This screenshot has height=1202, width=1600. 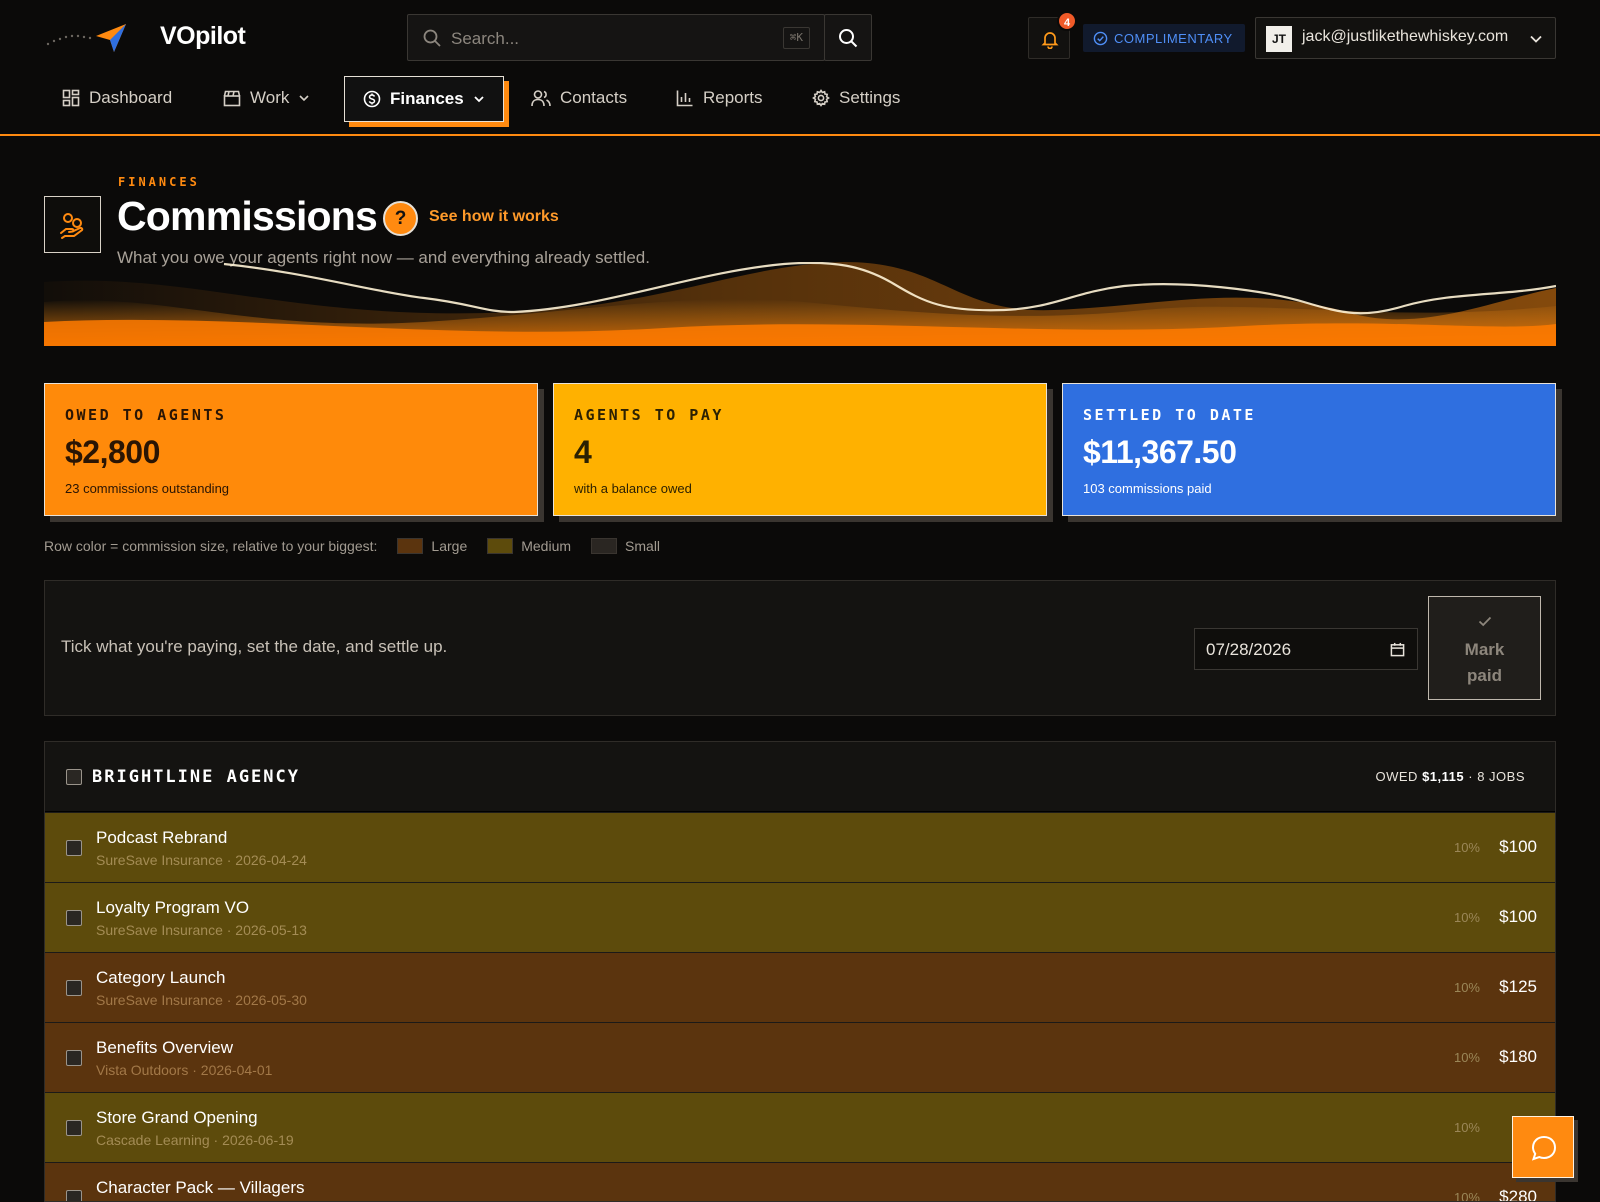 I want to click on nav-settings-label: Settings, so click(x=870, y=97).